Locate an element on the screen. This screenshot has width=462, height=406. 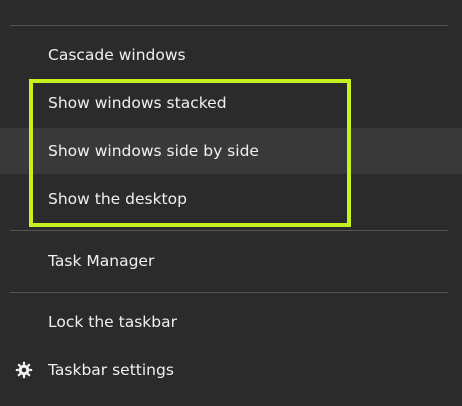
menu-item-lock-the-taskbar: Lock the taskbar is located at coordinates (231, 322).